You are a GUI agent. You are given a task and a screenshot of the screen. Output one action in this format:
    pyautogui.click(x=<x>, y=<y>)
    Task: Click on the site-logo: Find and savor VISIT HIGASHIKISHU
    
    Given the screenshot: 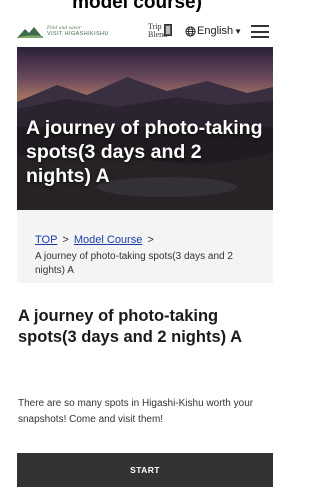 What is the action you would take?
    pyautogui.click(x=67, y=32)
    